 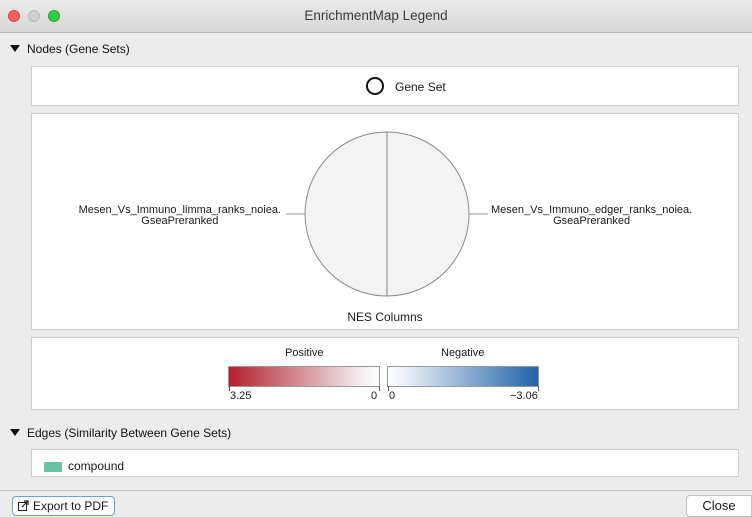 I want to click on nodes-section-title: Nodes (Gene Sets), so click(x=78, y=49).